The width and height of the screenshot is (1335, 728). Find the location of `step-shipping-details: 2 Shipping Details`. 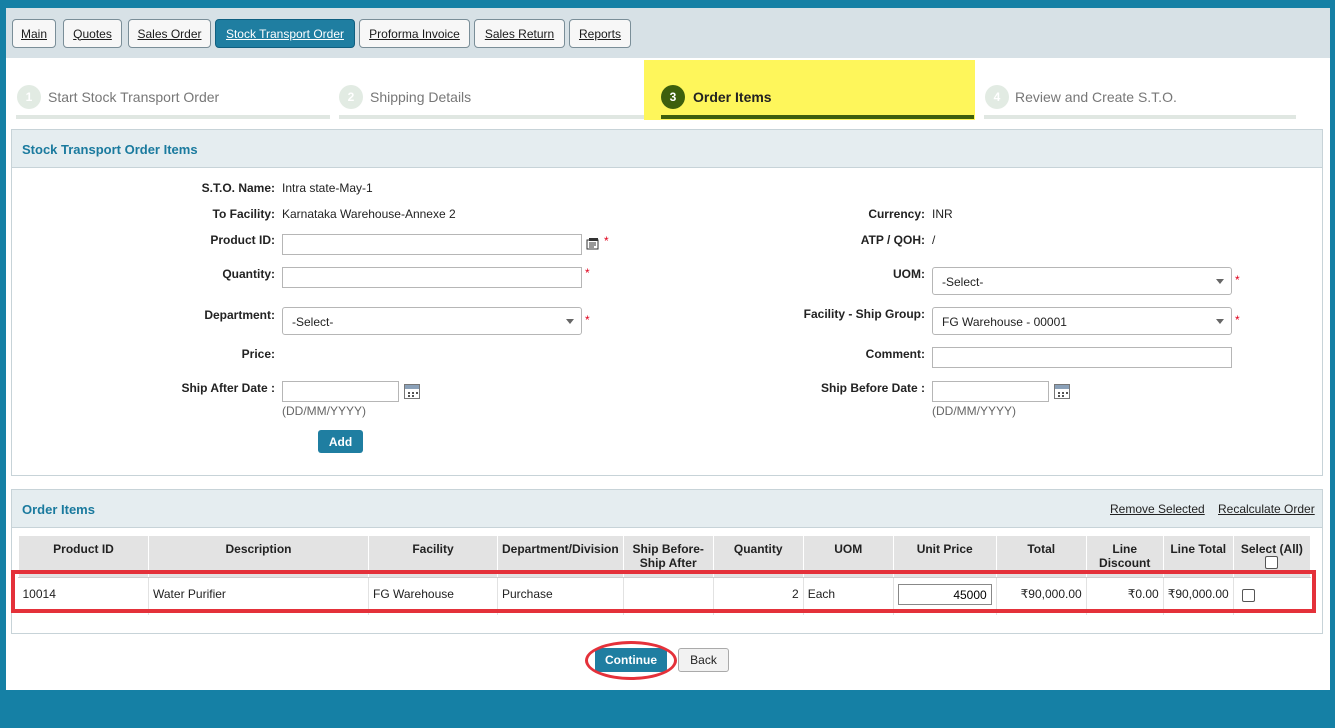

step-shipping-details: 2 Shipping Details is located at coordinates (494, 90).